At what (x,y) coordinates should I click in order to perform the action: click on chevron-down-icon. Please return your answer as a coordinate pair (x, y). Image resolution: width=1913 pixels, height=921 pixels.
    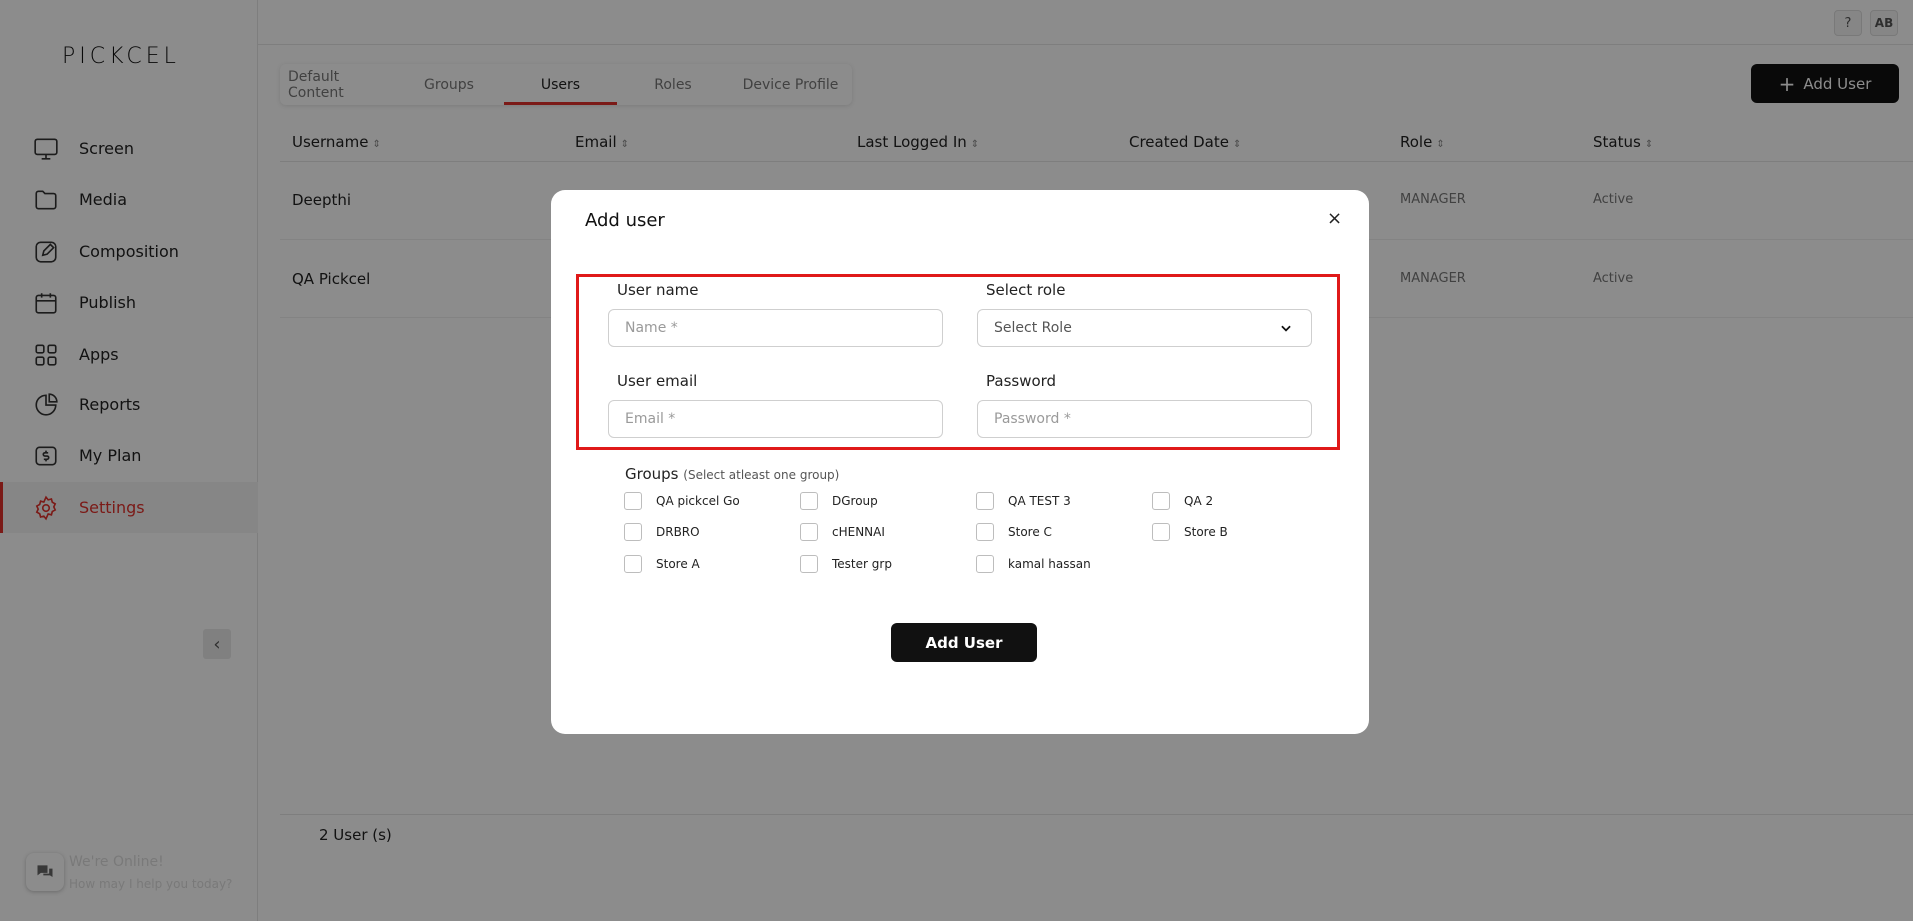
    Looking at the image, I should click on (1286, 328).